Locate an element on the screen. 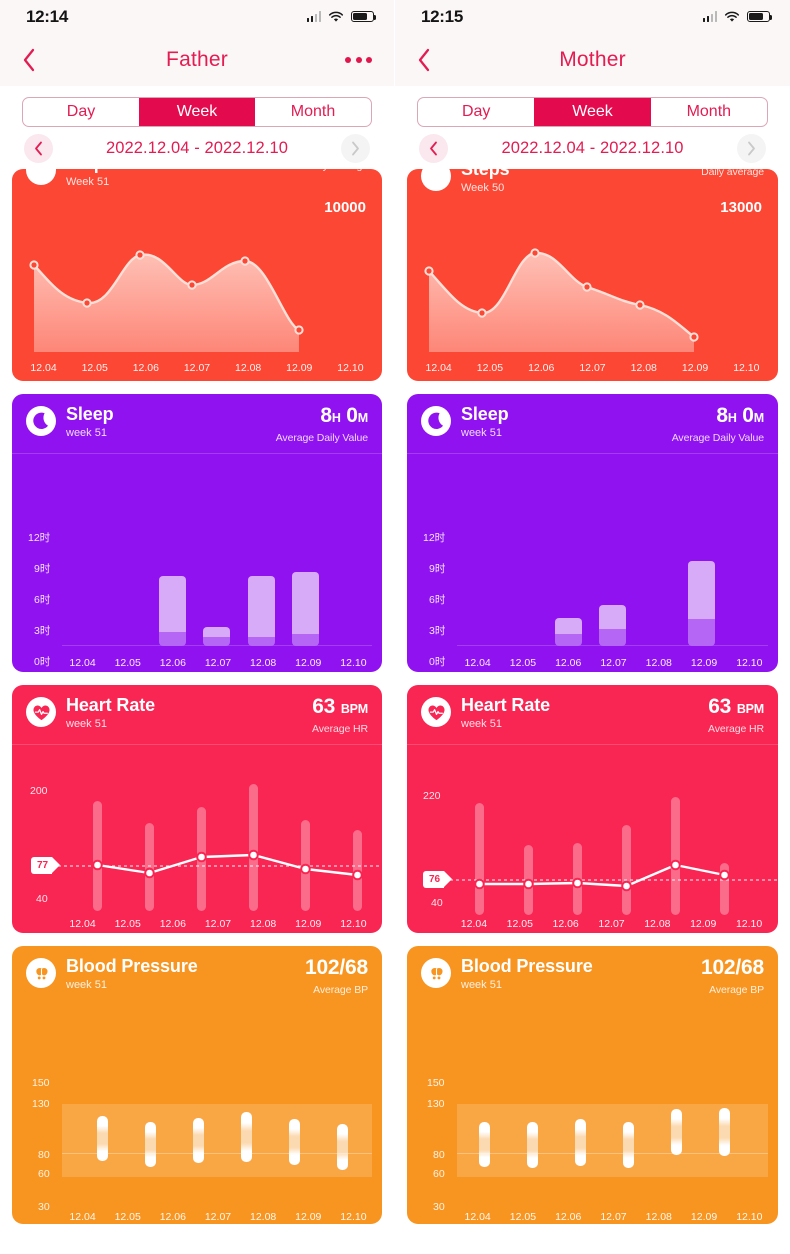  status-time: 12:14 is located at coordinates (47, 16).